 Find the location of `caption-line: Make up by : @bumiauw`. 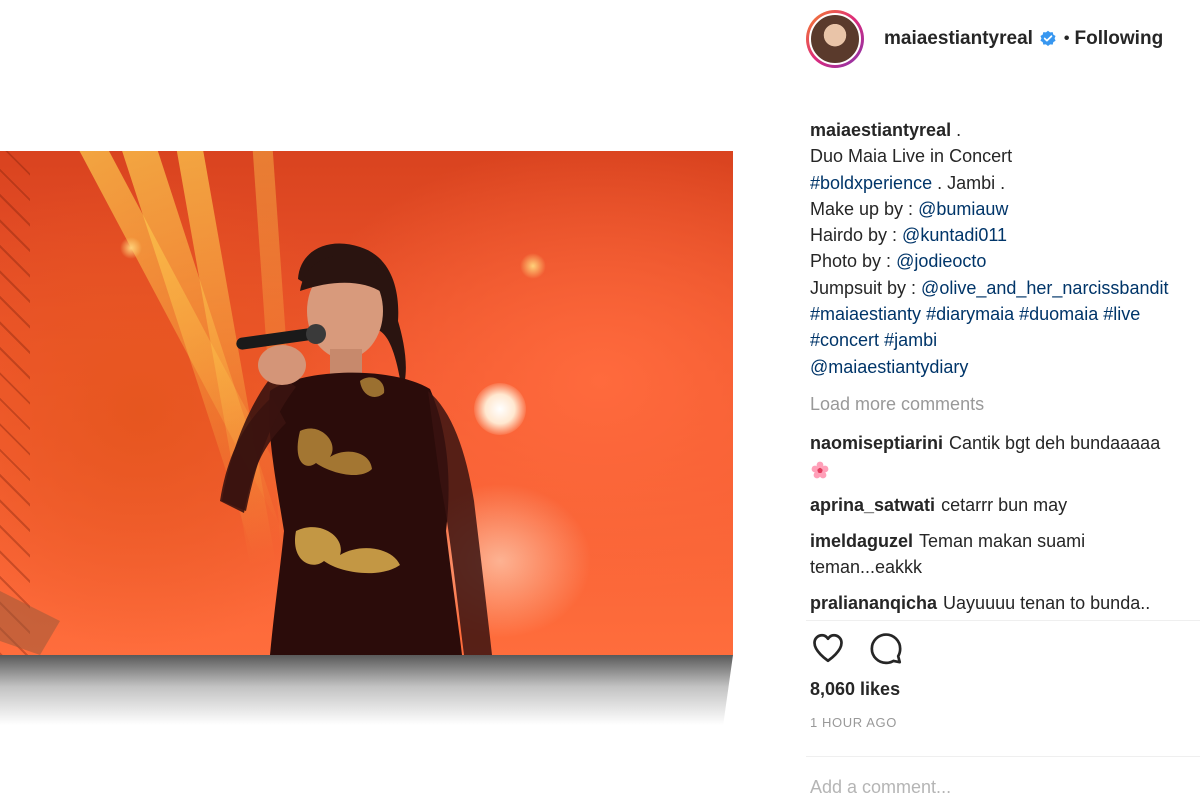

caption-line: Make up by : @bumiauw is located at coordinates (1005, 209).